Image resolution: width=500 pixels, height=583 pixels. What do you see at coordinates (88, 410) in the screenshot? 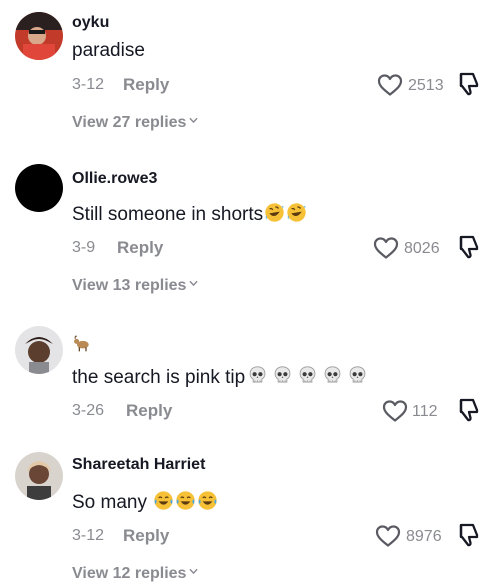
I see `comment-date: 3-26` at bounding box center [88, 410].